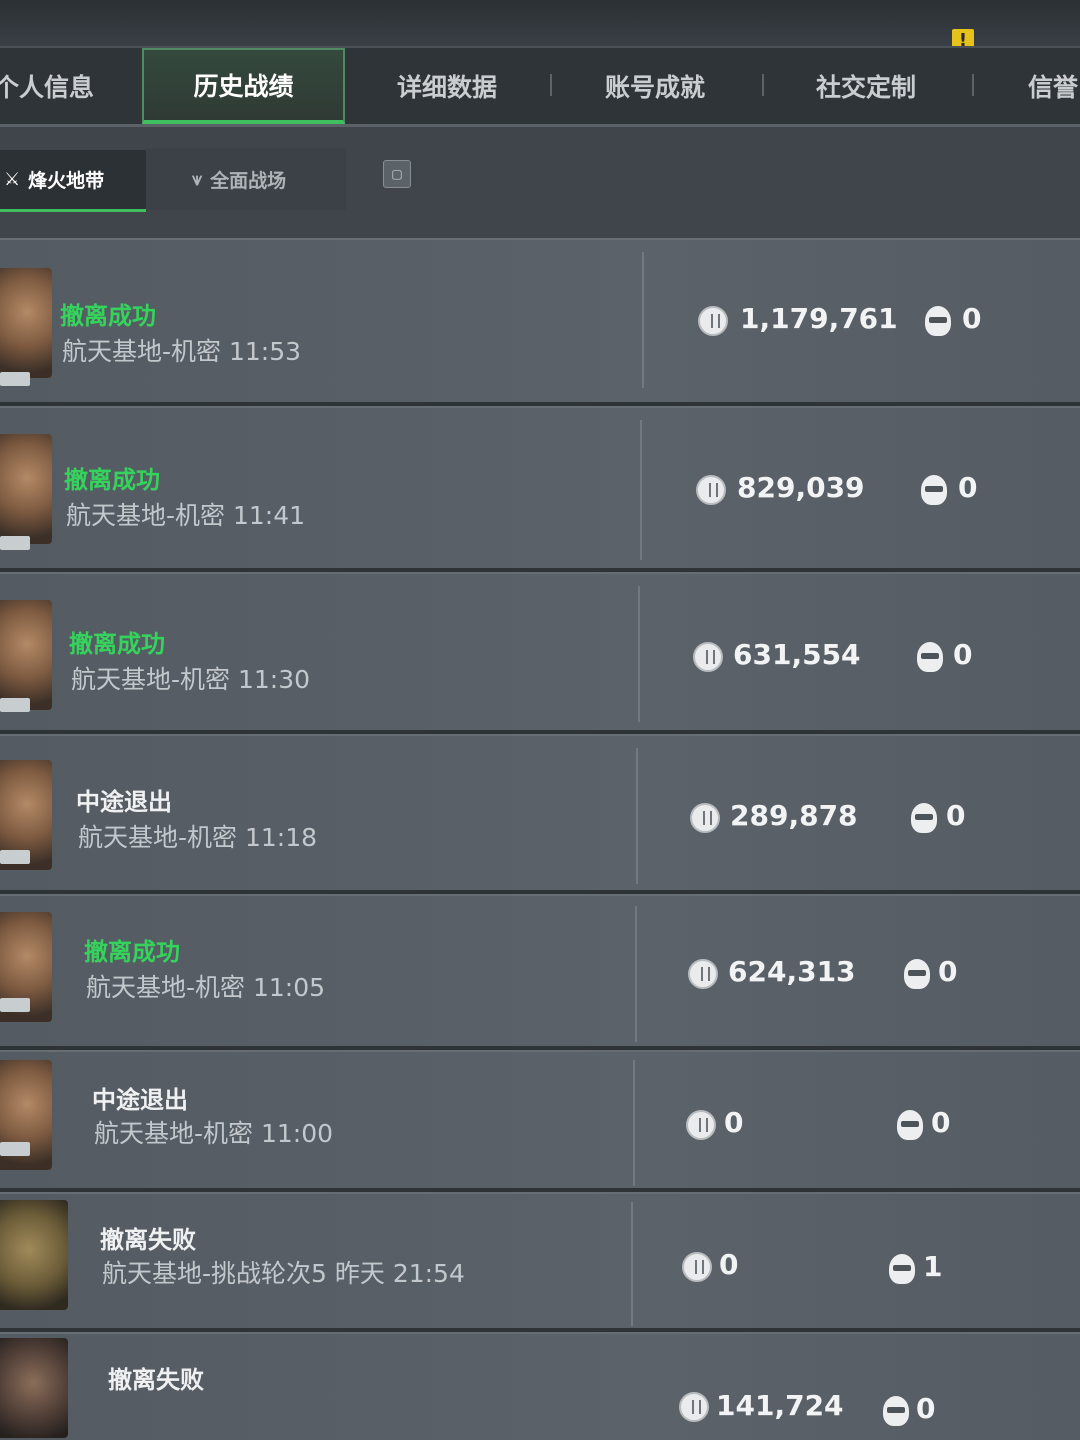 The height and width of the screenshot is (1440, 1080). I want to click on tab-detailed-data: 详细数据, so click(447, 86).